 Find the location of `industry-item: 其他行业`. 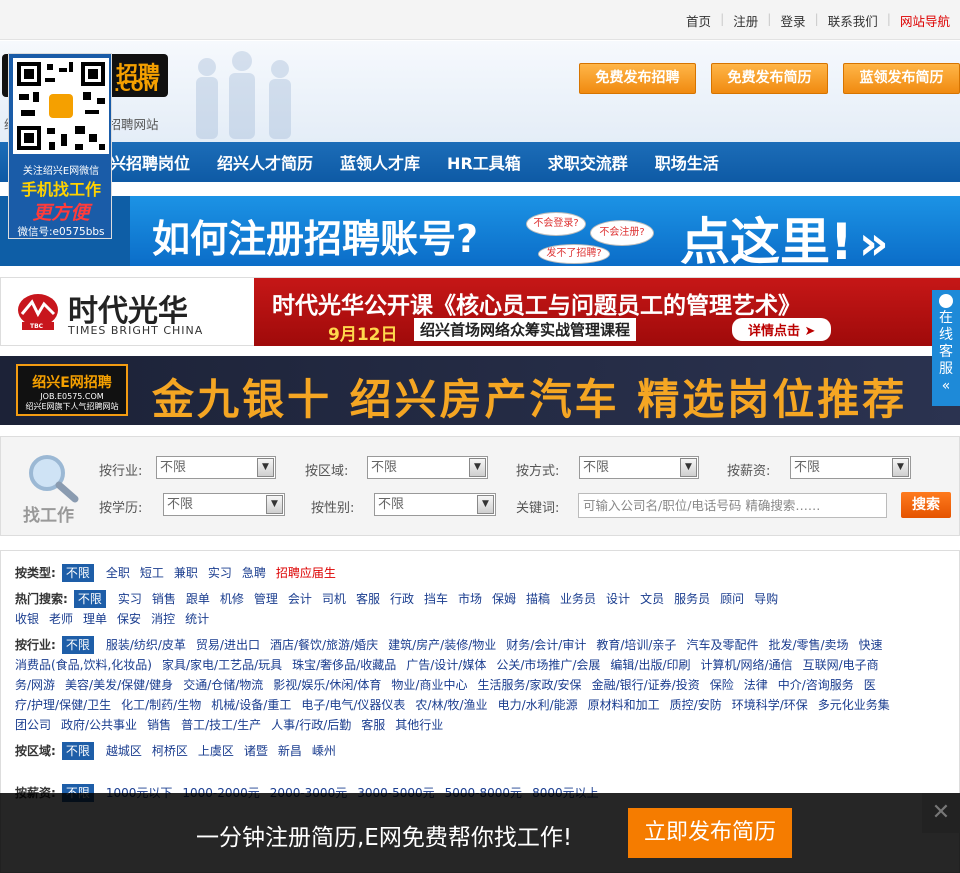

industry-item: 其他行业 is located at coordinates (419, 725).